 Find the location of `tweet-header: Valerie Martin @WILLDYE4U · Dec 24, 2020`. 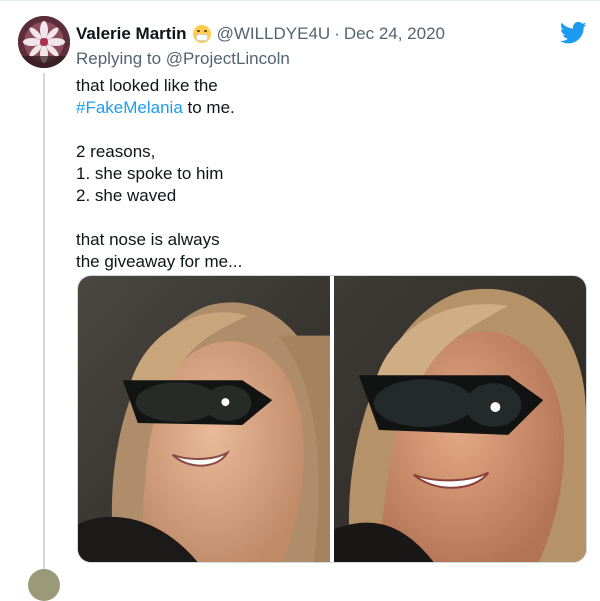

tweet-header: Valerie Martin @WILLDYE4U · Dec 24, 2020 is located at coordinates (260, 34).